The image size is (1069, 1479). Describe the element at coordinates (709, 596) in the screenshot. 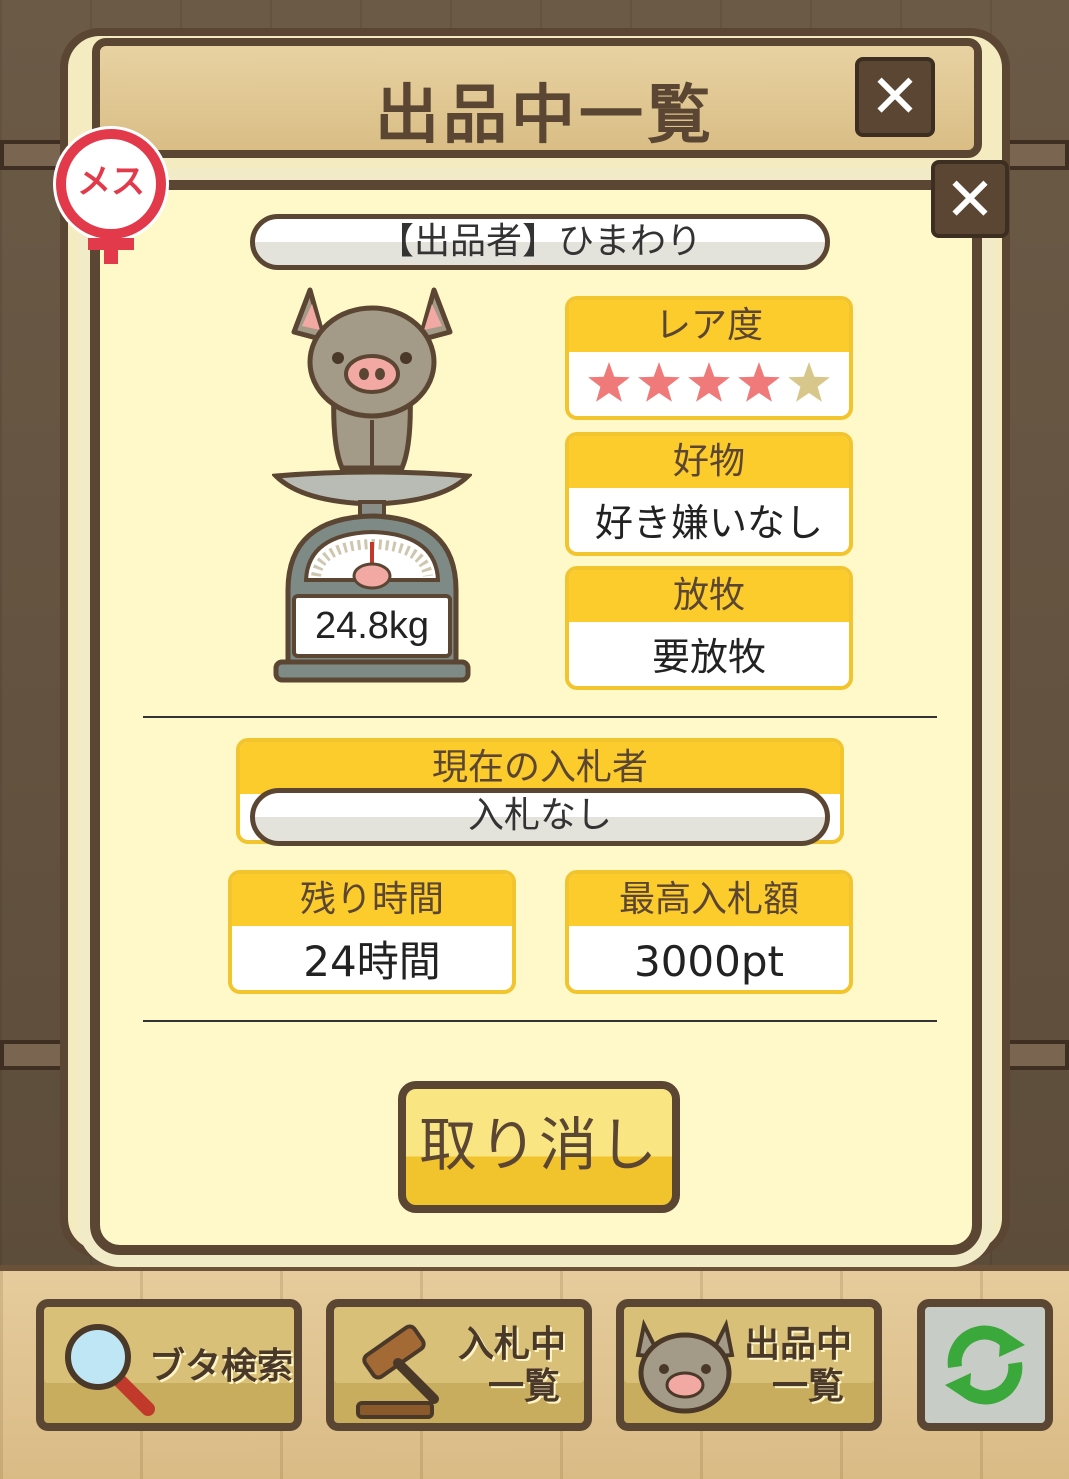

I see `grazing-label: 放牧` at that location.